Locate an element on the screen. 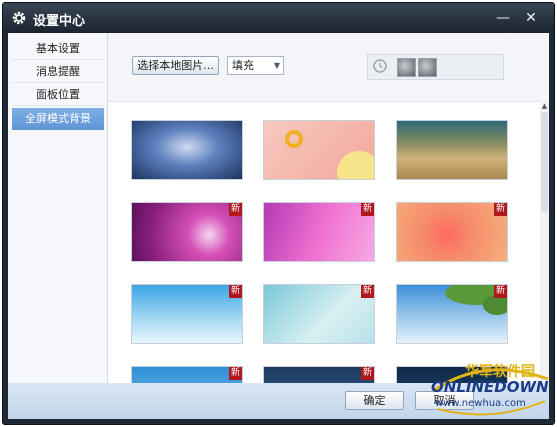 The image size is (557, 427). watermark: 华军软件园 ONLINEDOWN www.newhua.com is located at coordinates (488, 391).